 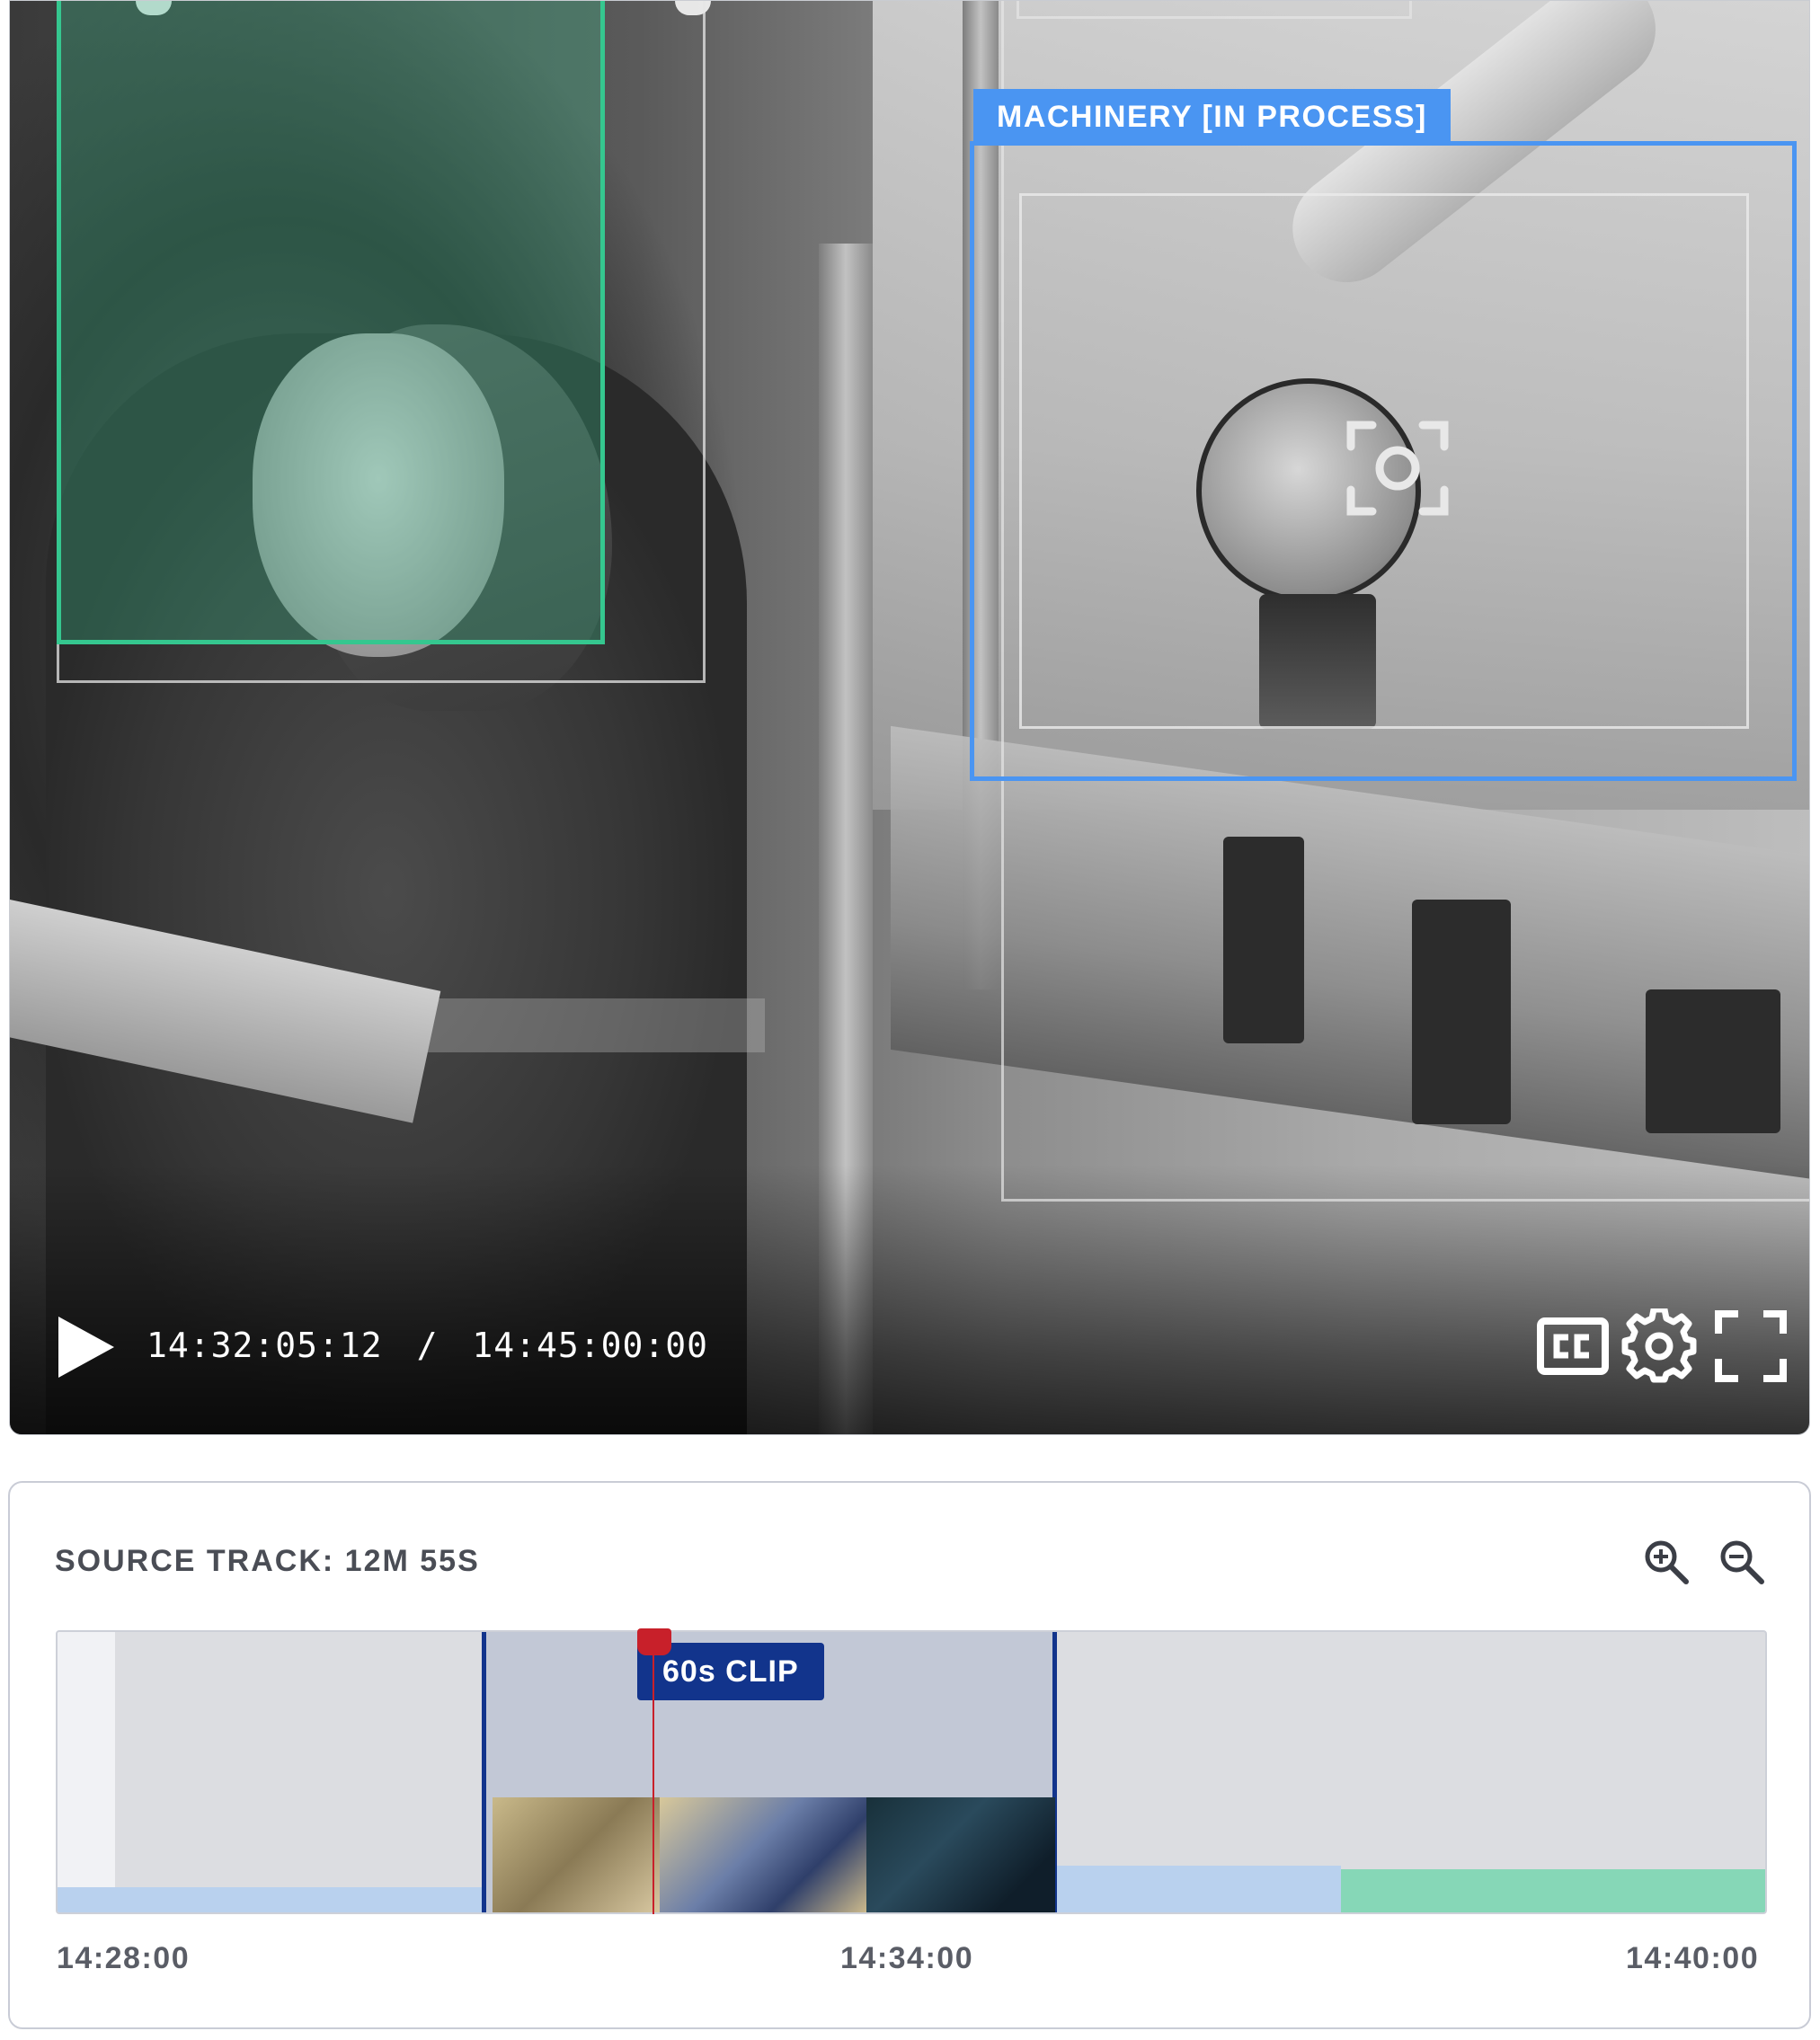 I want to click on current-time: 14:32:05:12, so click(x=264, y=1346).